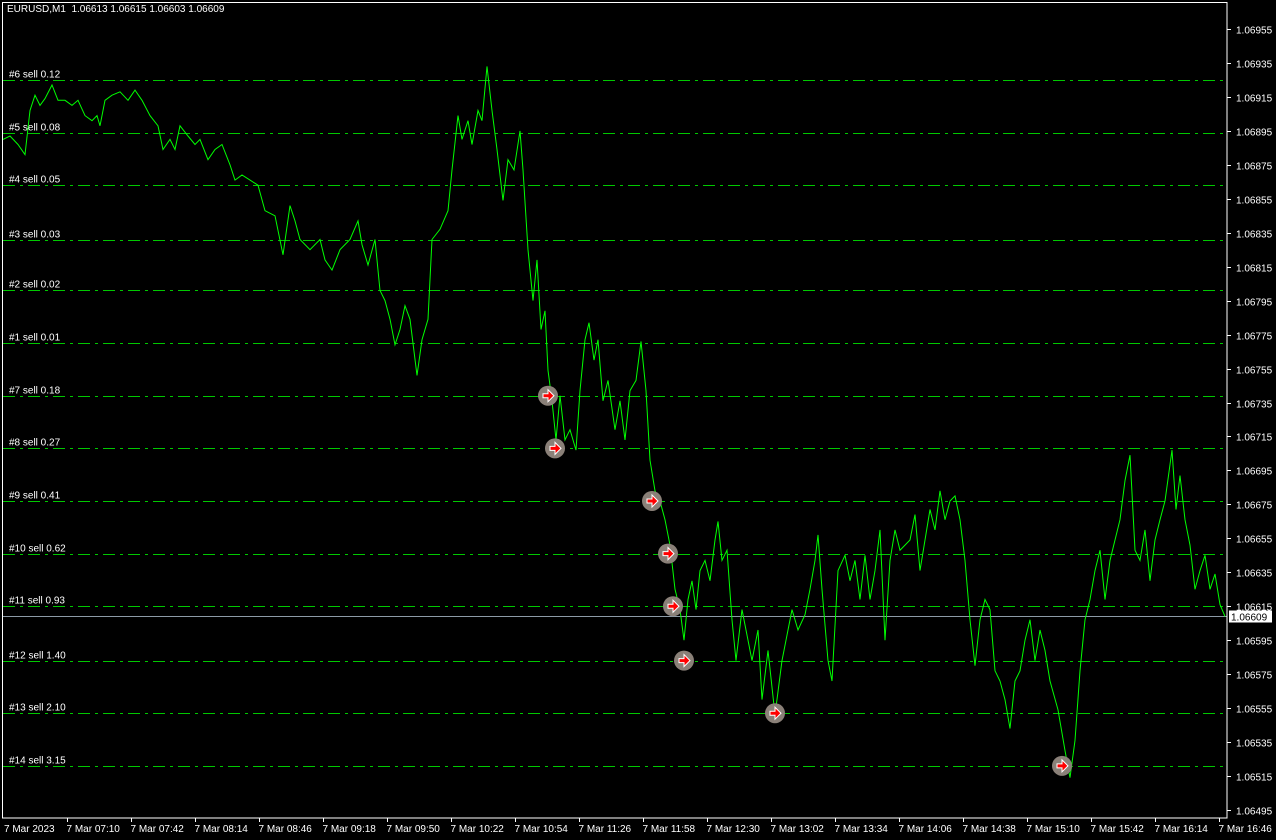 The height and width of the screenshot is (840, 1276). Describe the element at coordinates (1254, 472) in the screenshot. I see `price-tick-label: 1.06695` at that location.